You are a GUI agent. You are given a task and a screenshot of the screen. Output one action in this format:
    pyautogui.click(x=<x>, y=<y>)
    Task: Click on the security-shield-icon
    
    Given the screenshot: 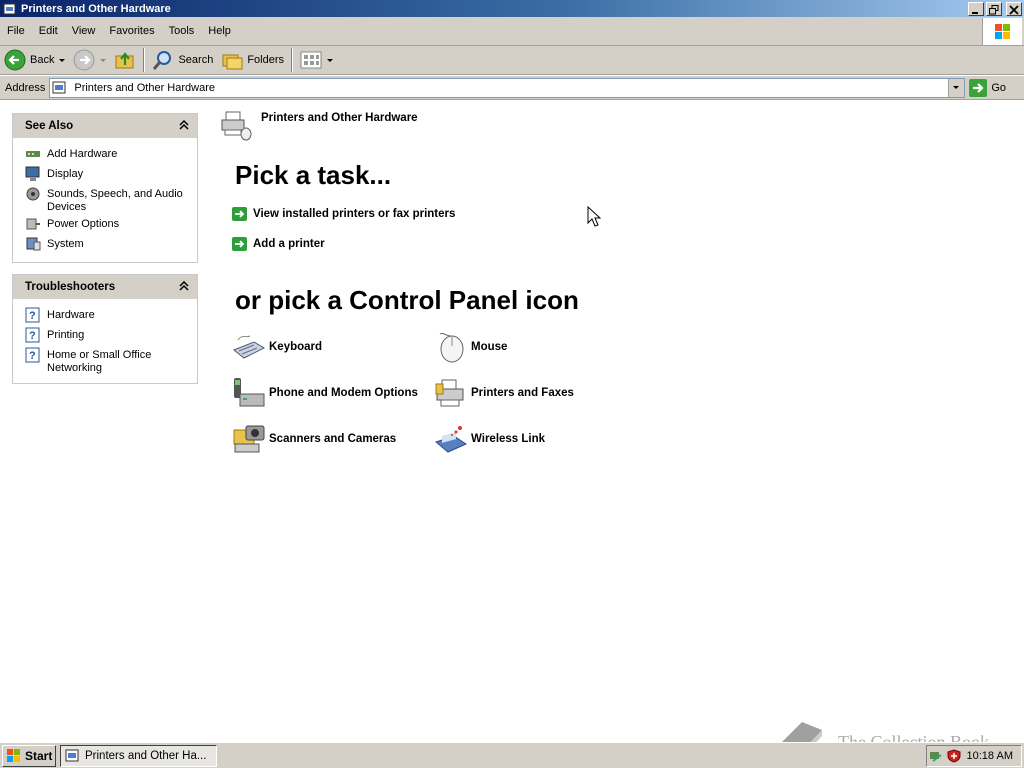 What is the action you would take?
    pyautogui.click(x=954, y=756)
    